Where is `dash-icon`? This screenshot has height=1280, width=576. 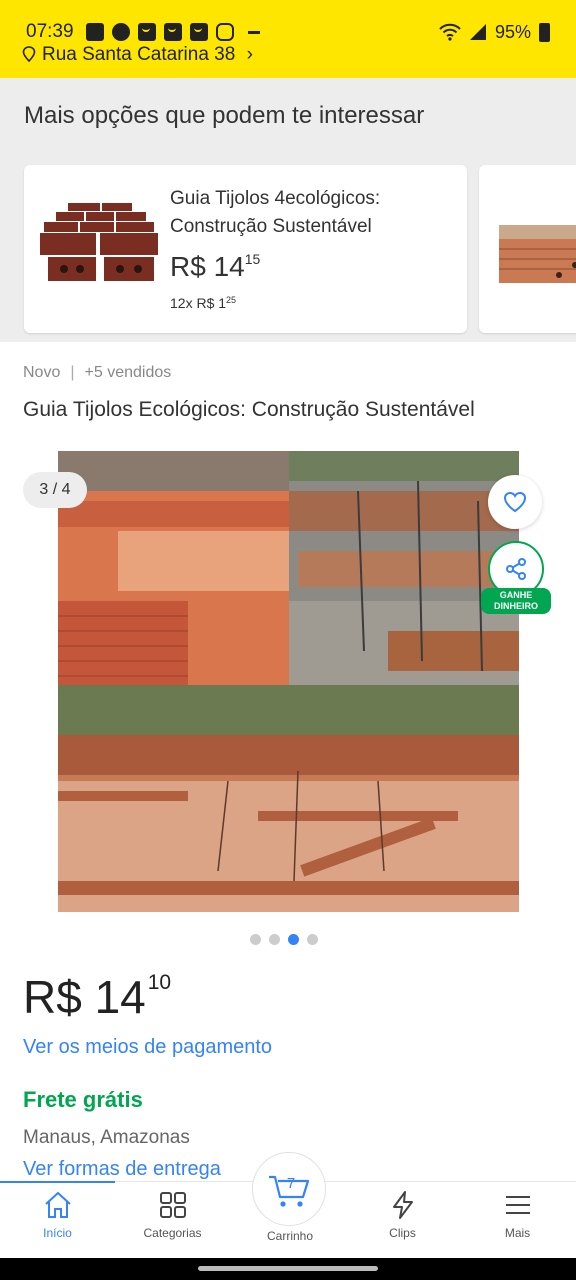 dash-icon is located at coordinates (253, 32).